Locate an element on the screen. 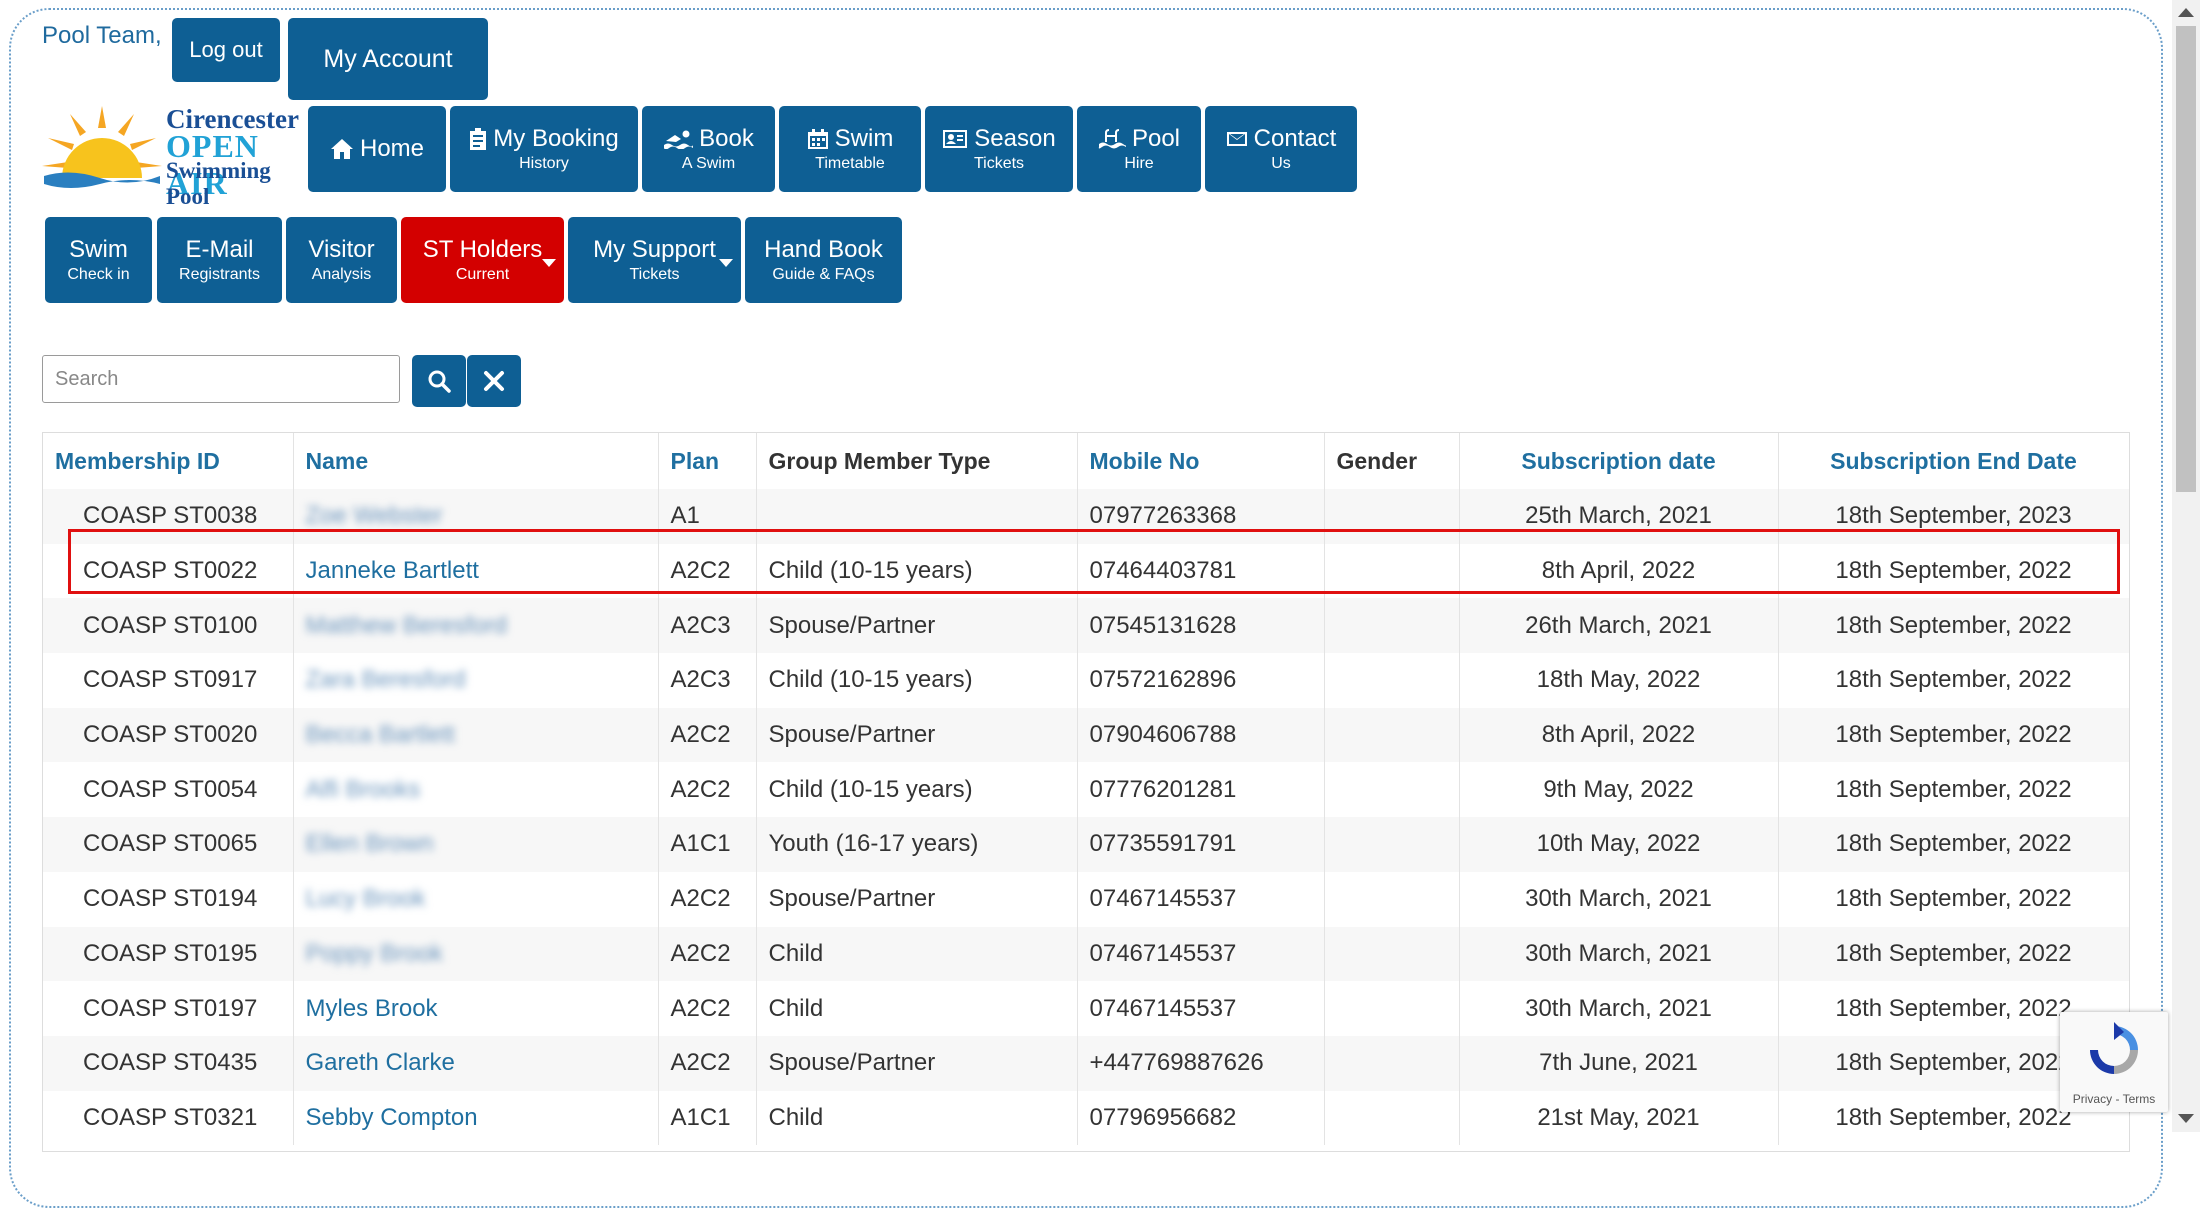  col-plan: Plan is located at coordinates (707, 461).